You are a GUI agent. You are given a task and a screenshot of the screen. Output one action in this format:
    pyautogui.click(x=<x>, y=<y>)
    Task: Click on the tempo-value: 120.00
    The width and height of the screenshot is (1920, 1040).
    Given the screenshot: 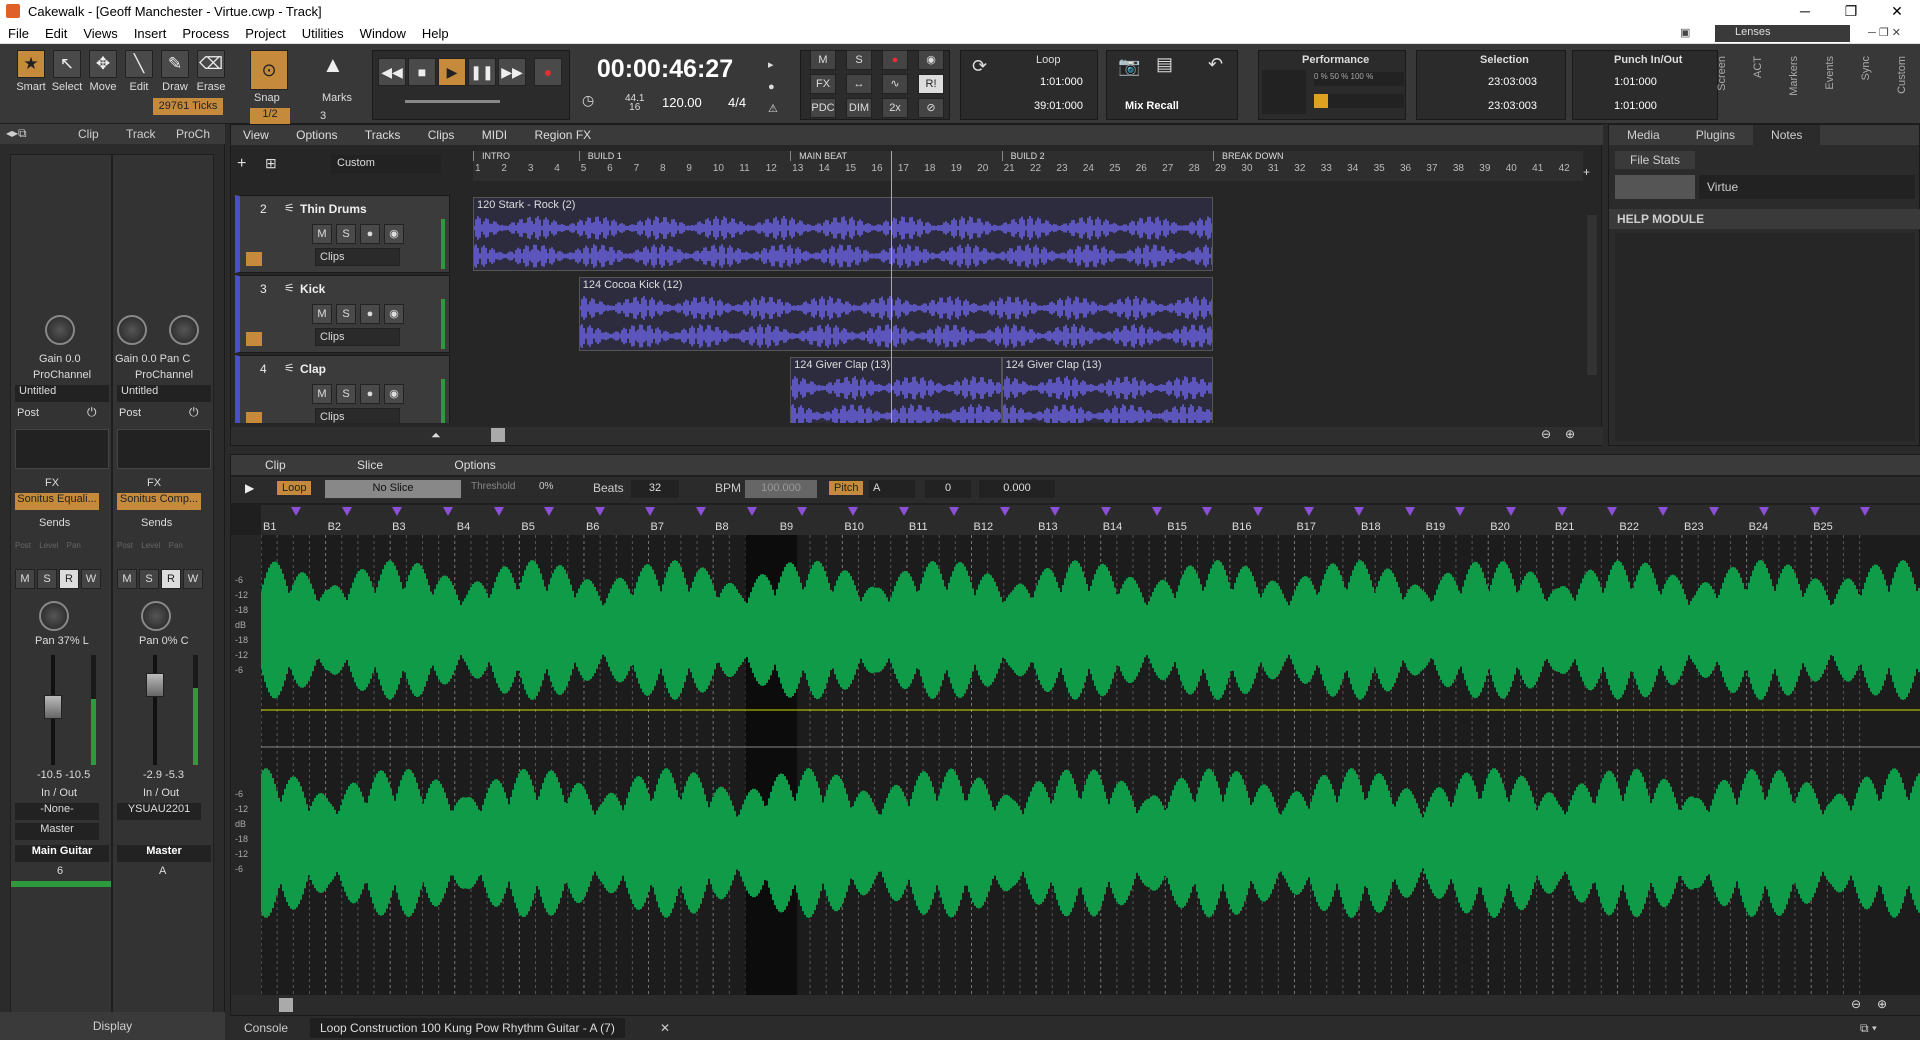 What is the action you would take?
    pyautogui.click(x=682, y=102)
    